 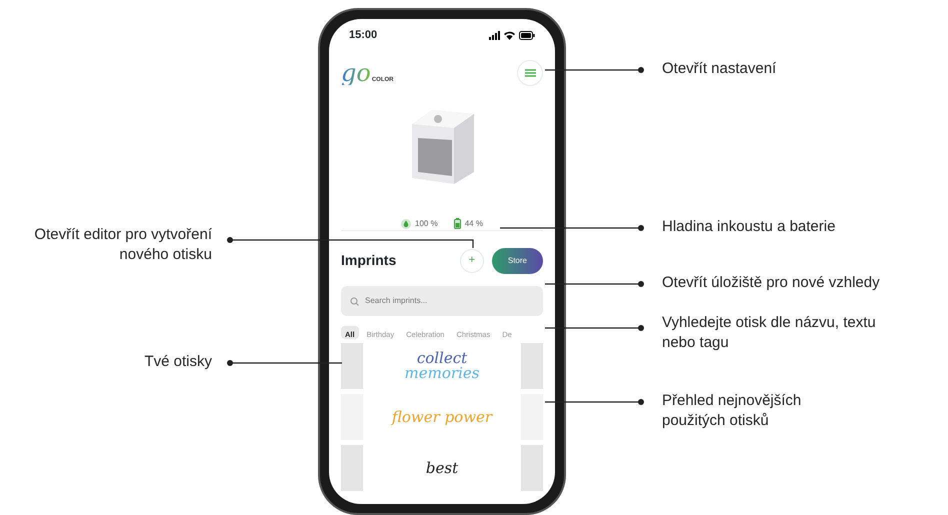 I want to click on callout-label: Přehled nejnovějších použitých otisků, so click(x=732, y=411).